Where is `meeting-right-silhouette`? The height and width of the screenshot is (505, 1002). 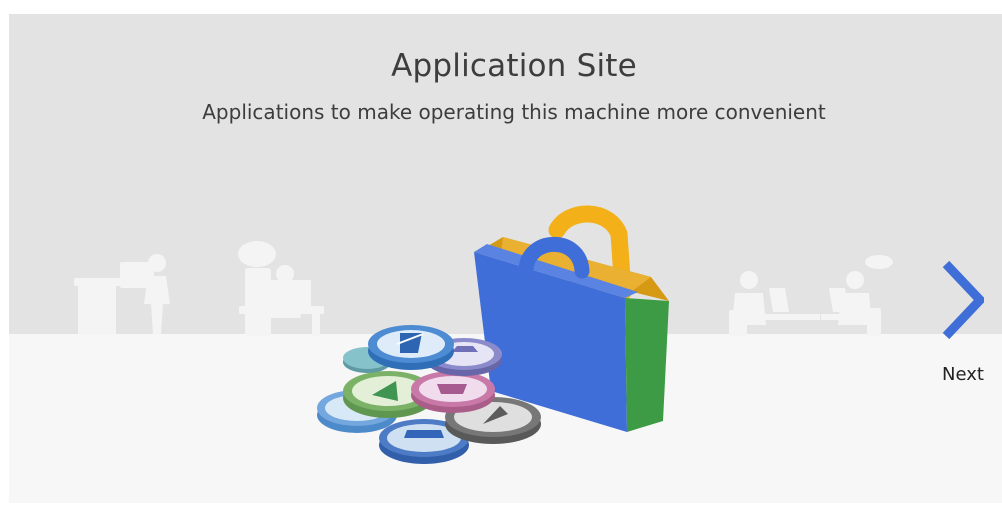
meeting-right-silhouette is located at coordinates (857, 295).